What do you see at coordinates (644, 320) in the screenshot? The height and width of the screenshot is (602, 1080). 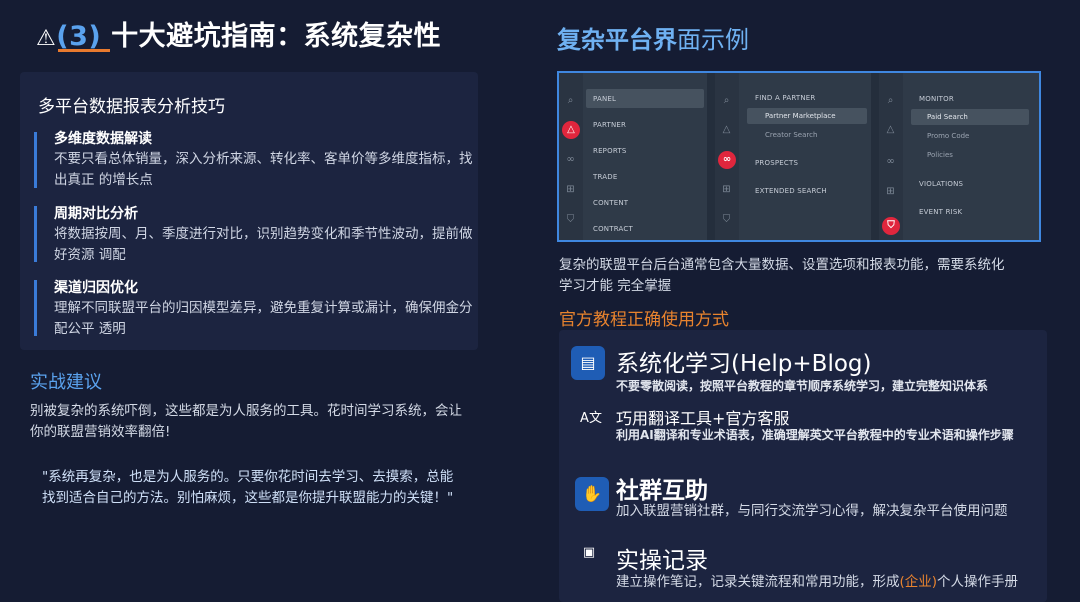 I see `tutorial-title: 官方教程正确使用方式` at bounding box center [644, 320].